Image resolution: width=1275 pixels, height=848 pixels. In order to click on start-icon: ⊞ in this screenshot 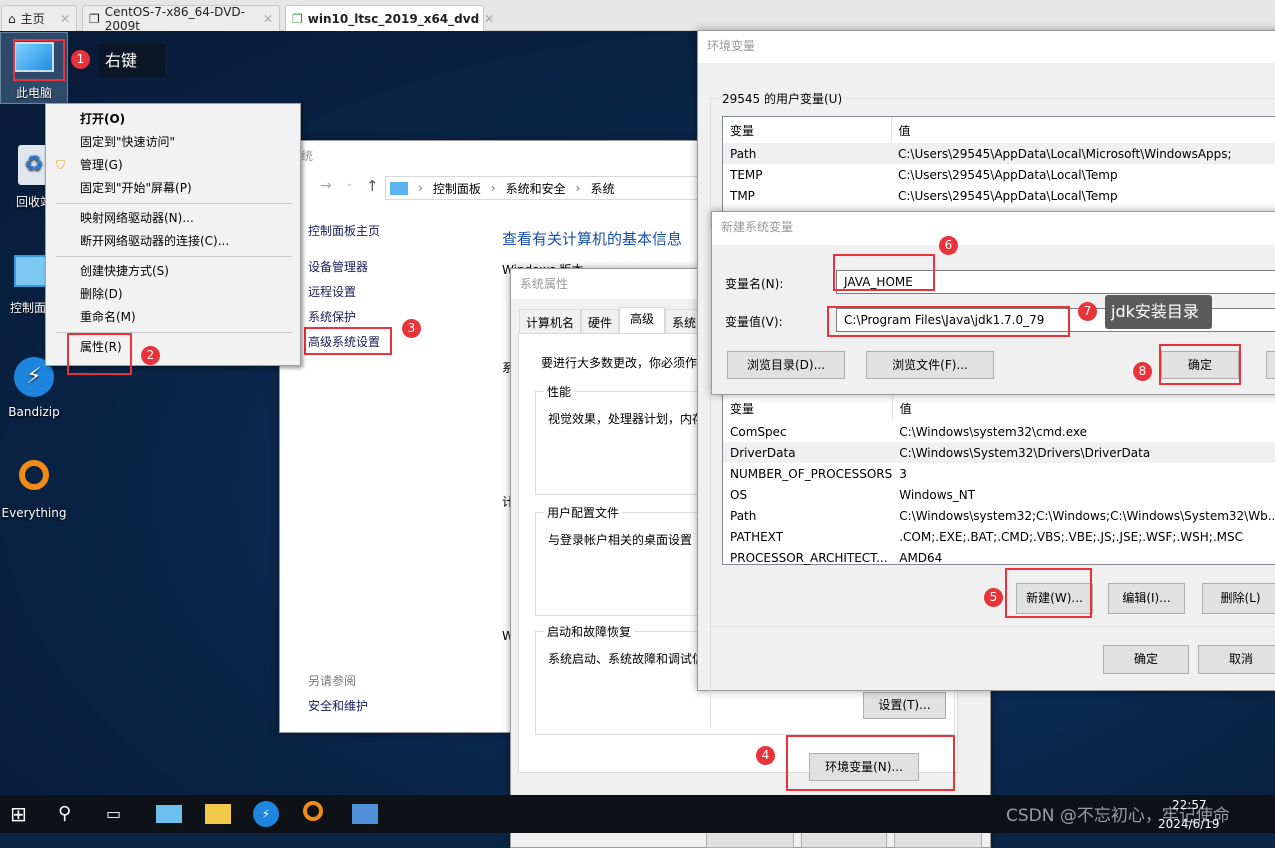, I will do `click(23, 814)`.